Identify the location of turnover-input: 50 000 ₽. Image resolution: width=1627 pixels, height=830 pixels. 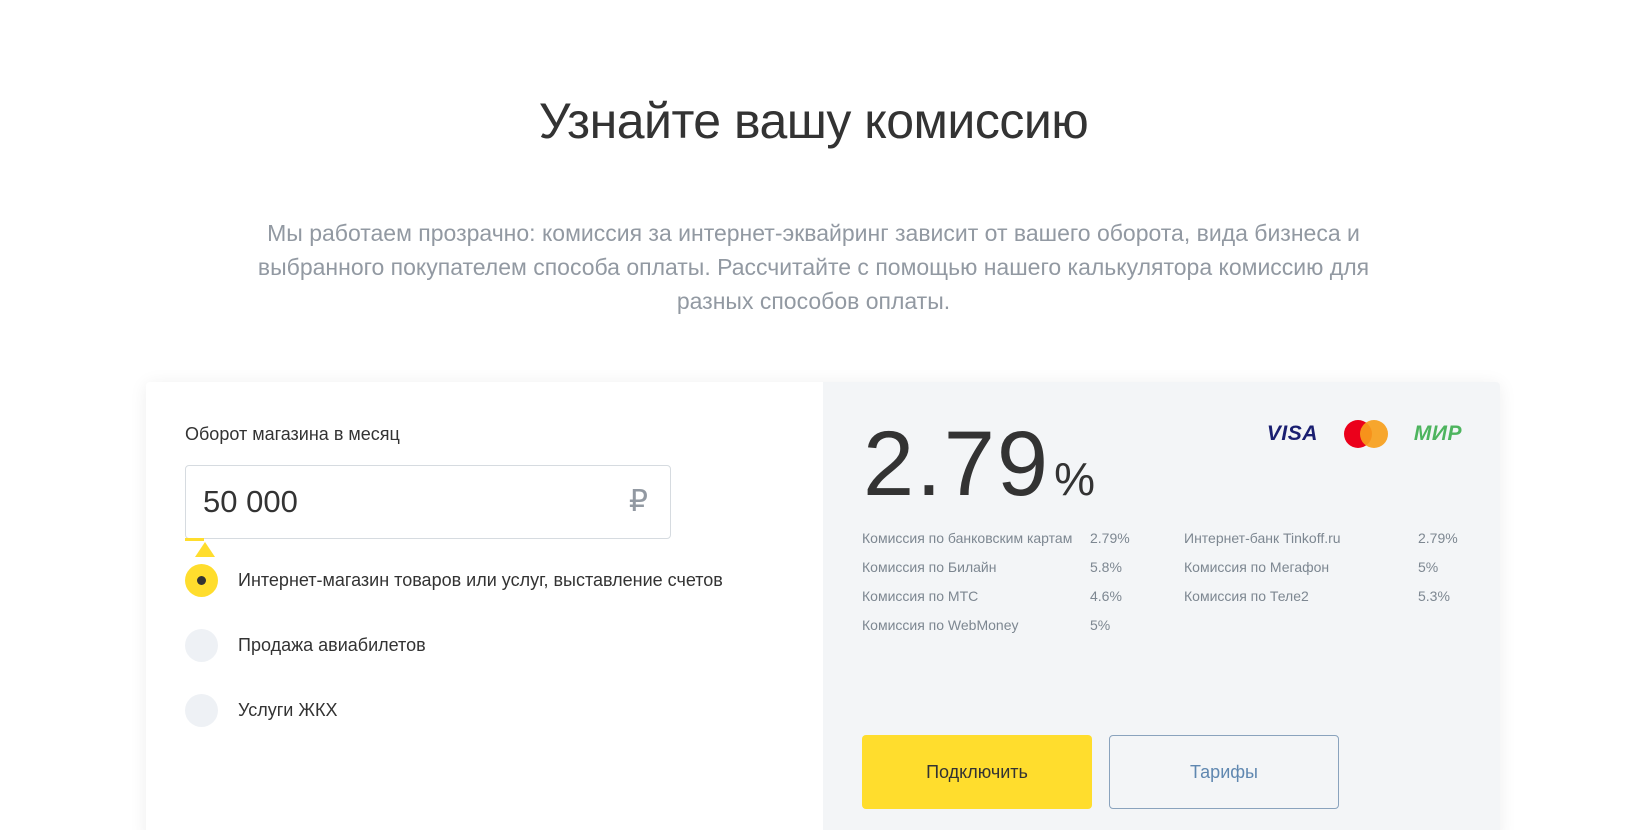
(428, 502).